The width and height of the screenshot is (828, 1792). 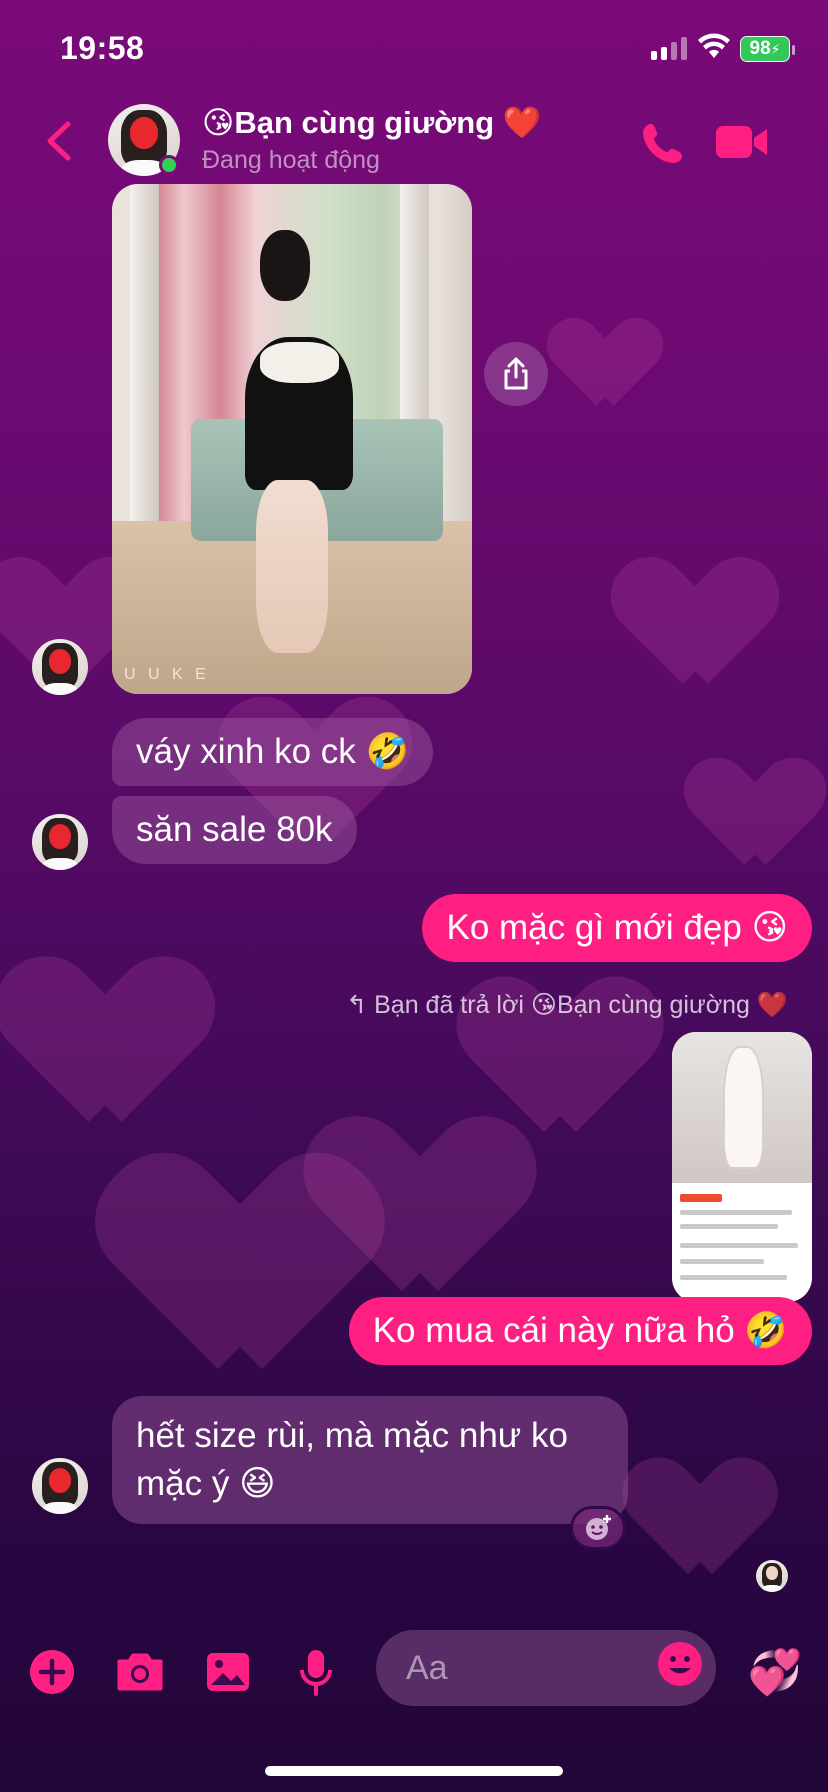 What do you see at coordinates (714, 45) in the screenshot?
I see `wifi-icon` at bounding box center [714, 45].